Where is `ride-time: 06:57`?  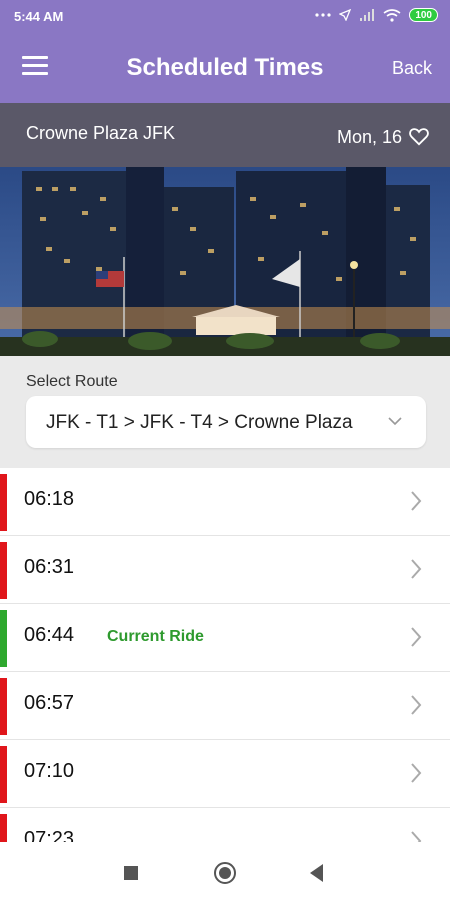 ride-time: 06:57 is located at coordinates (49, 703).